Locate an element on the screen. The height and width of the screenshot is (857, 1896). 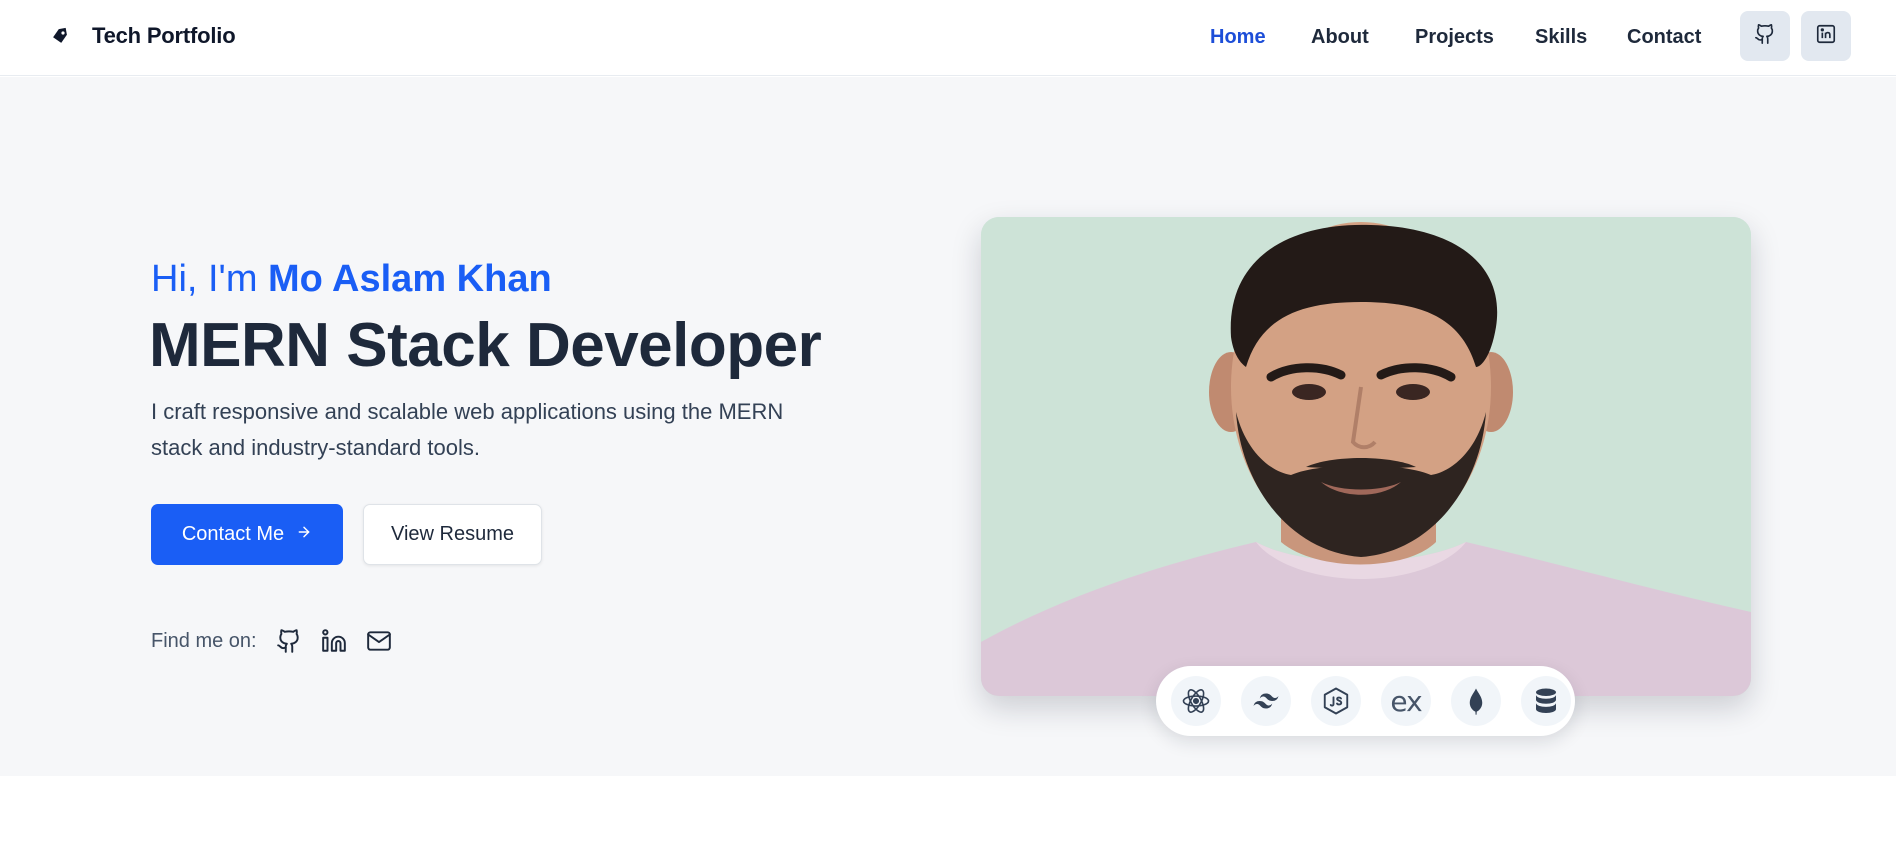
react-icon is located at coordinates (1196, 701).